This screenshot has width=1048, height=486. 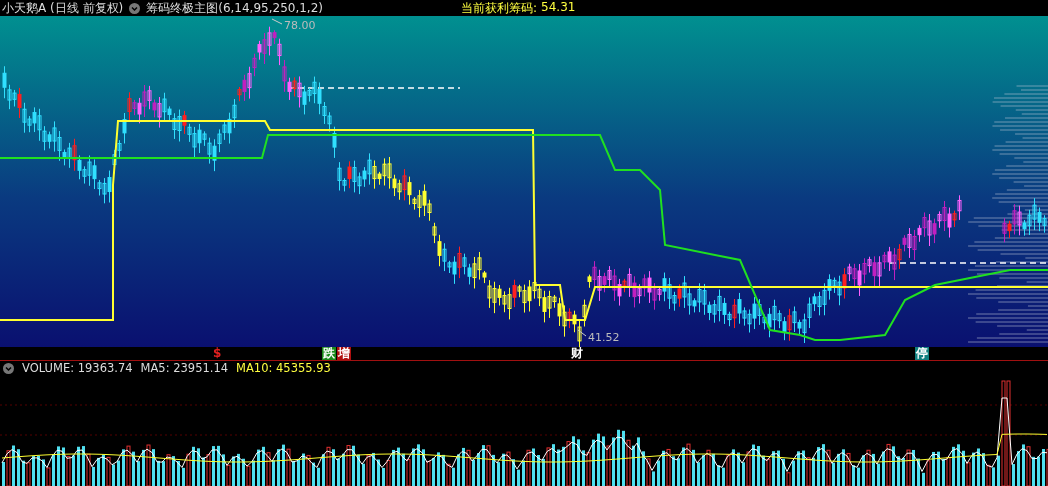 I want to click on low-price-label: 41.52, so click(x=604, y=337).